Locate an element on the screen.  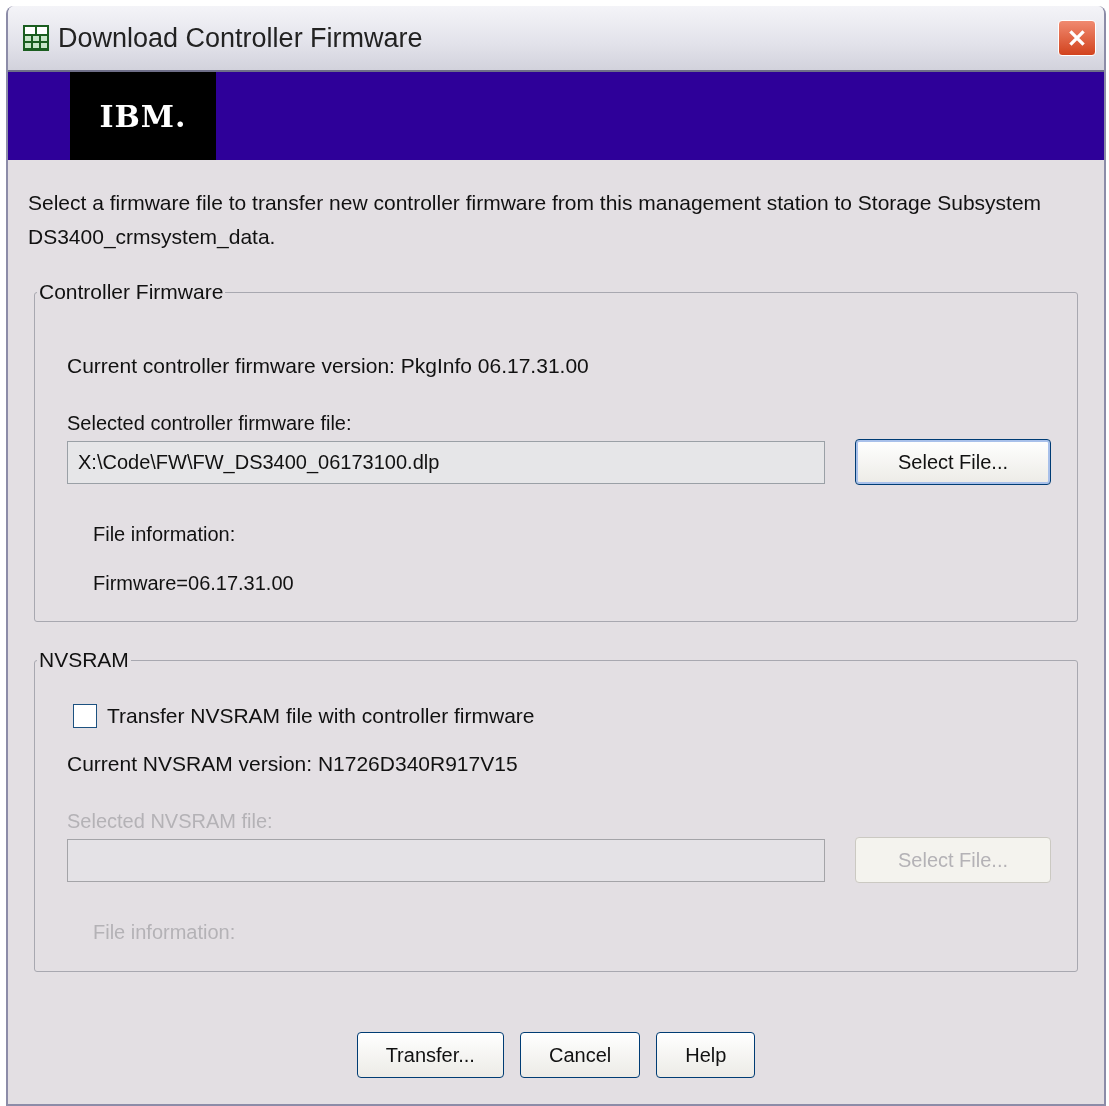
checkbox-label: Transfer NVSRAM file with controller firmware is located at coordinates (321, 716).